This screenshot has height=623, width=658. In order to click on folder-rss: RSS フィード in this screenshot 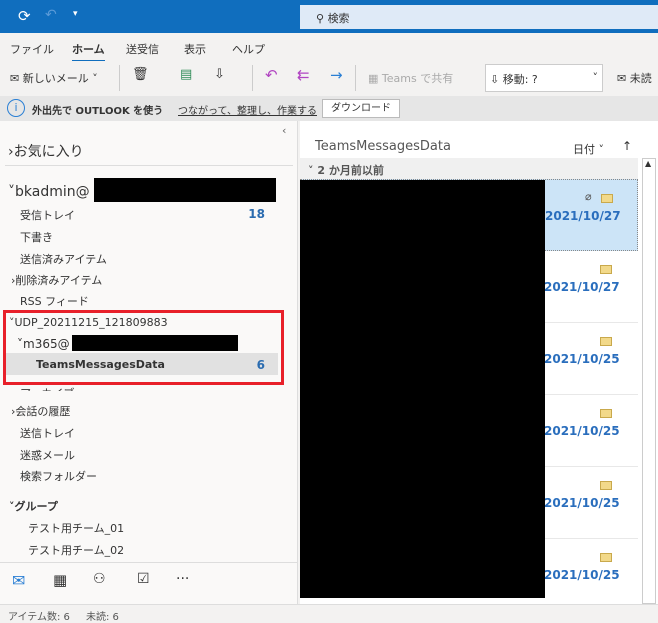, I will do `click(54, 301)`.